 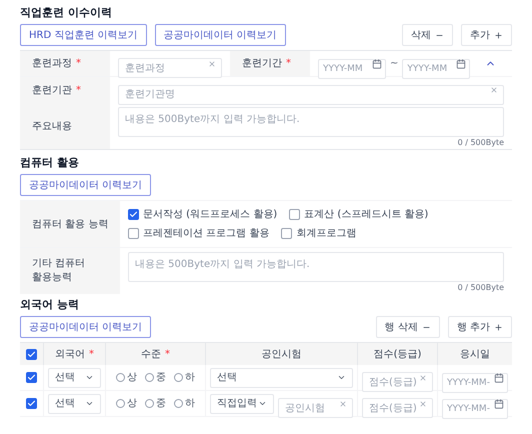 What do you see at coordinates (52, 127) in the screenshot?
I see `field-label: 주요내용` at bounding box center [52, 127].